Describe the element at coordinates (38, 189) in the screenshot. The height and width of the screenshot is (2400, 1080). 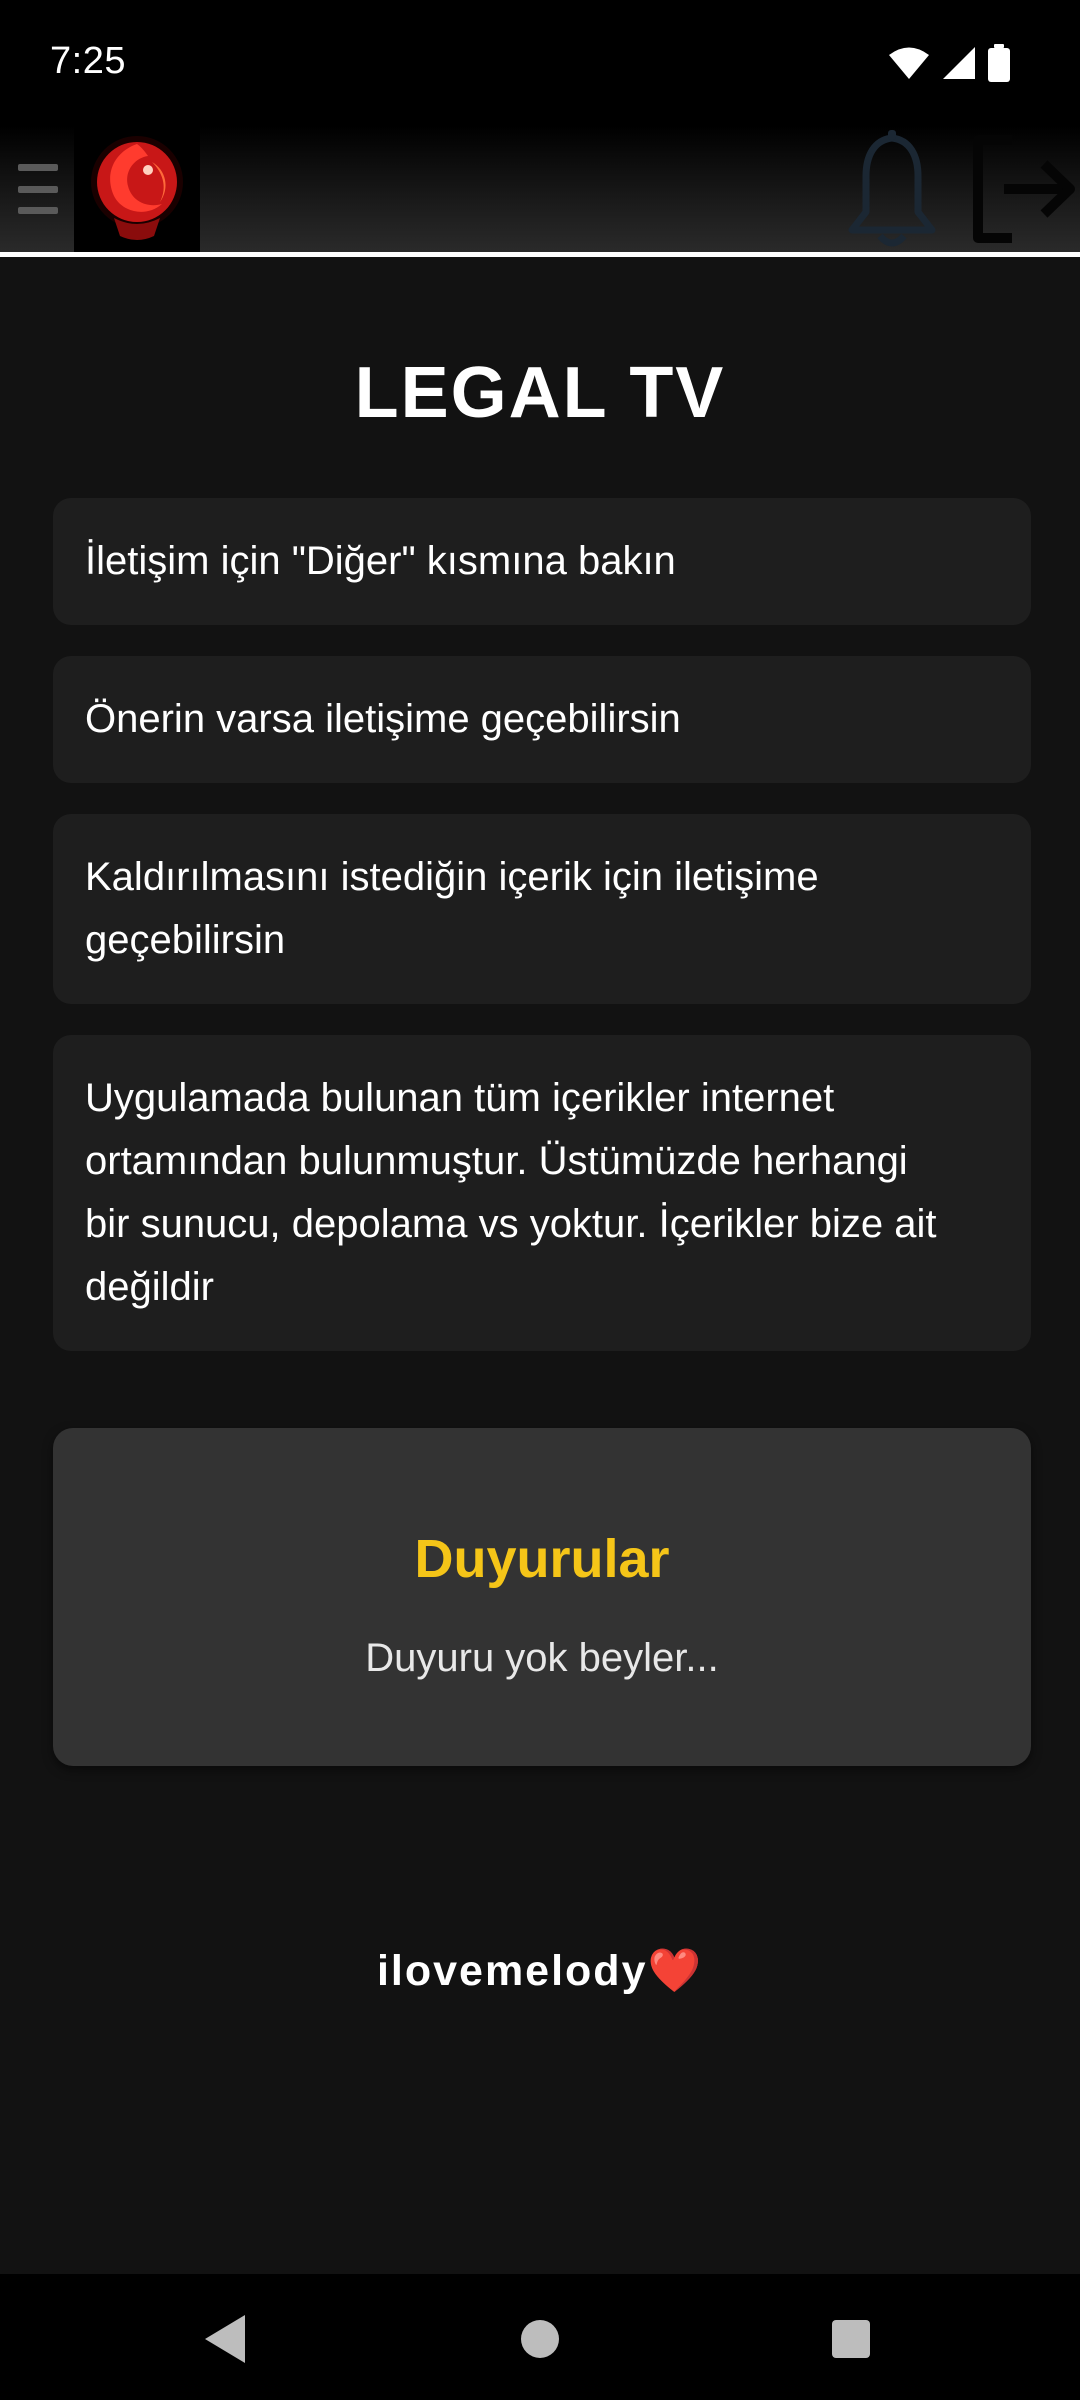
I see `hamburger-menu-icon` at that location.